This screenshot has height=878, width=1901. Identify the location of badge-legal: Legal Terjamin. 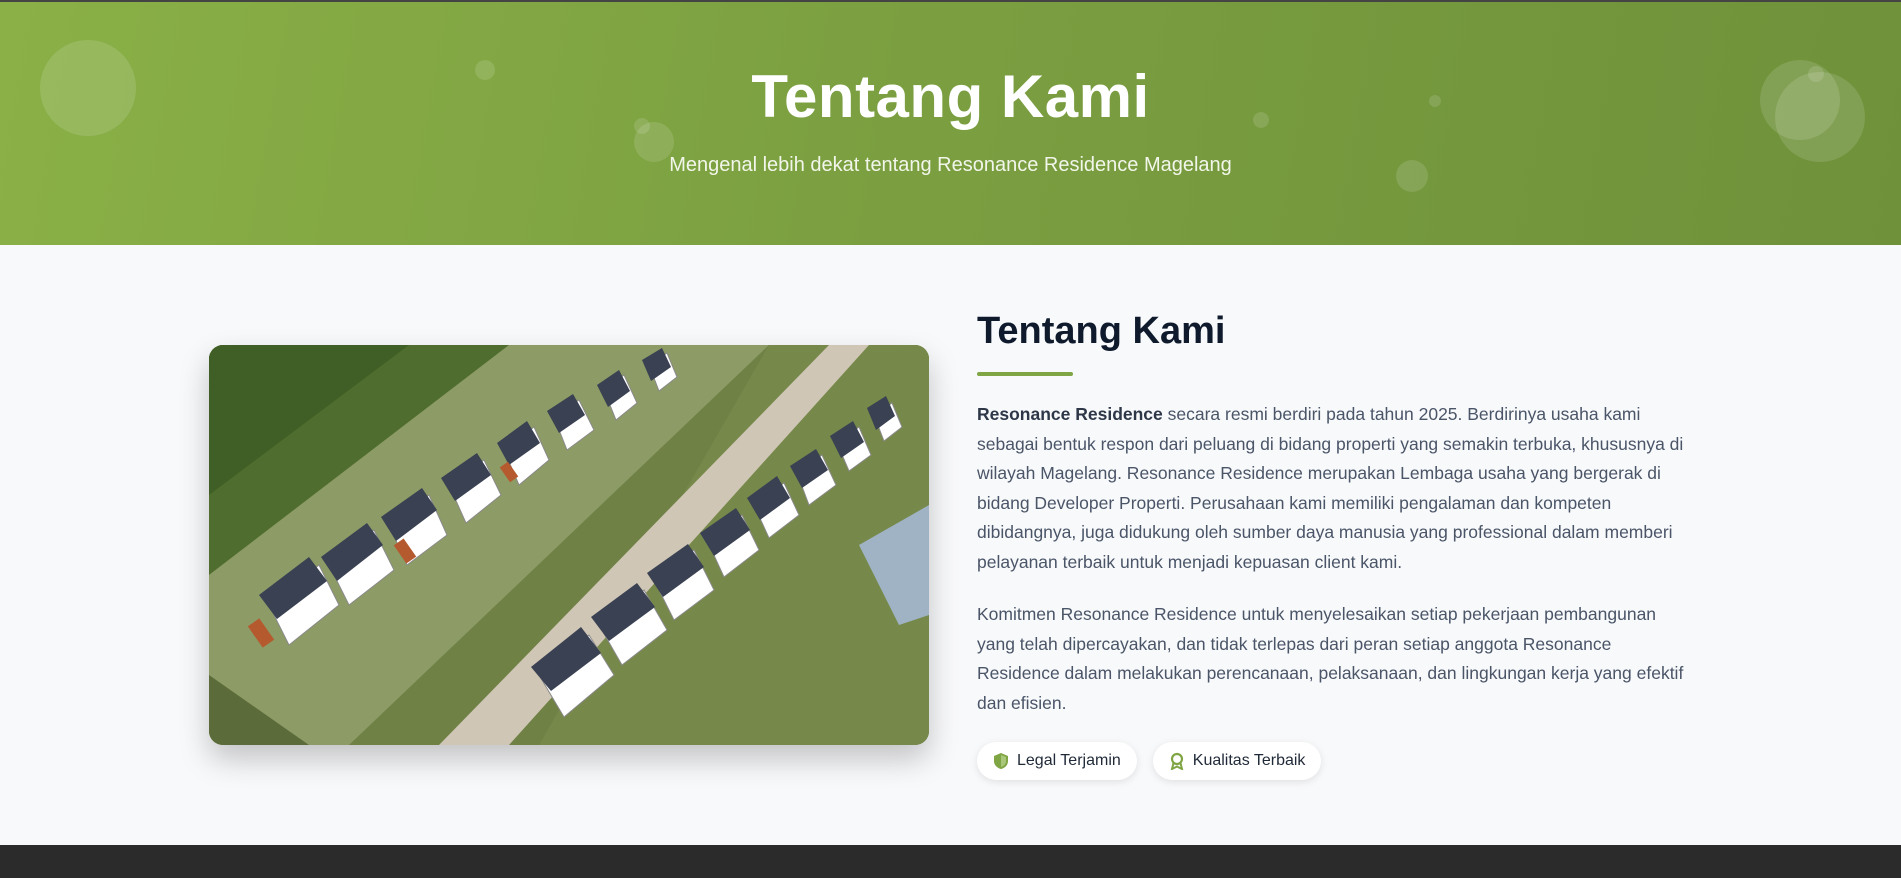
(1057, 761).